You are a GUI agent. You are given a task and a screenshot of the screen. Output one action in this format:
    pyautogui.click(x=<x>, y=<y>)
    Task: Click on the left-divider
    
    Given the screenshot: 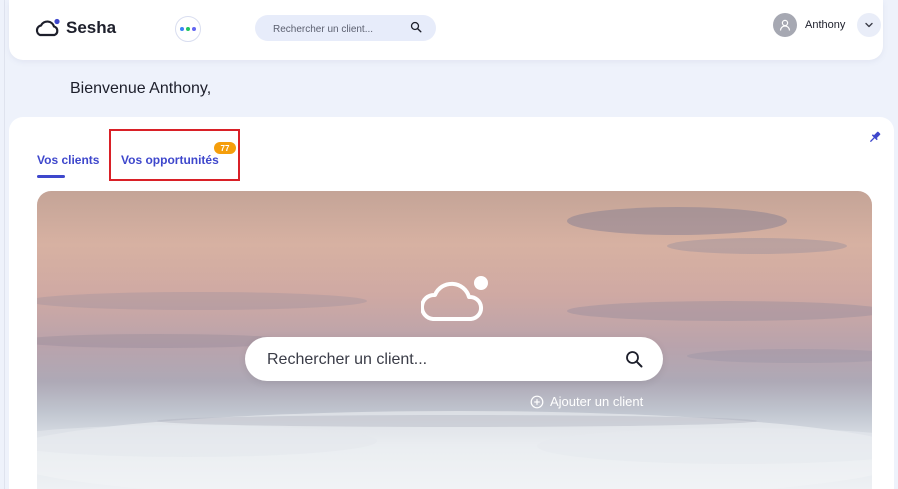 What is the action you would take?
    pyautogui.click(x=4, y=244)
    